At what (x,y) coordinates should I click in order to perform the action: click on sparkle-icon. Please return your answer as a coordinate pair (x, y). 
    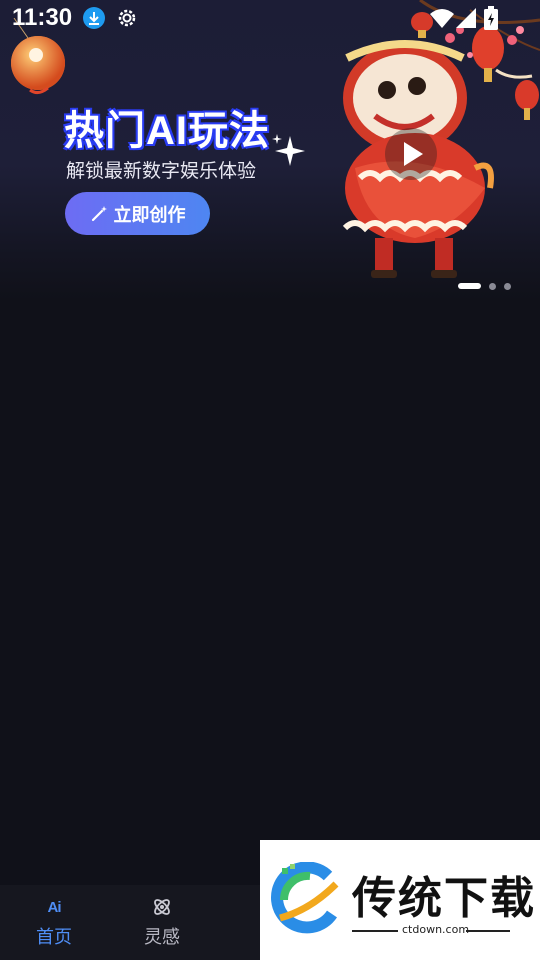
    Looking at the image, I should click on (288, 150).